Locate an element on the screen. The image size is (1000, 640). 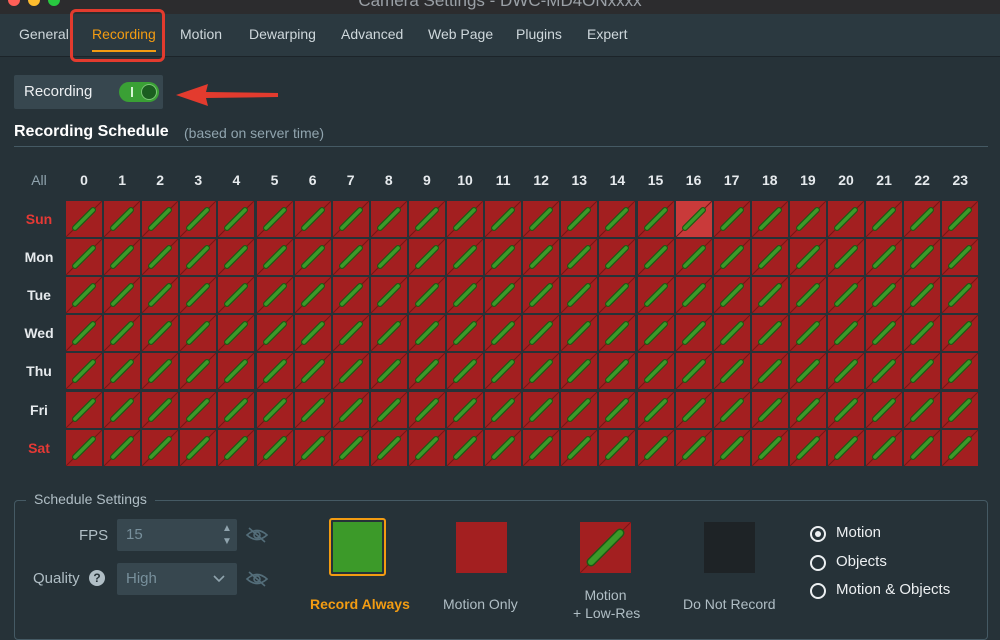
hour-header: 5 is located at coordinates (275, 180).